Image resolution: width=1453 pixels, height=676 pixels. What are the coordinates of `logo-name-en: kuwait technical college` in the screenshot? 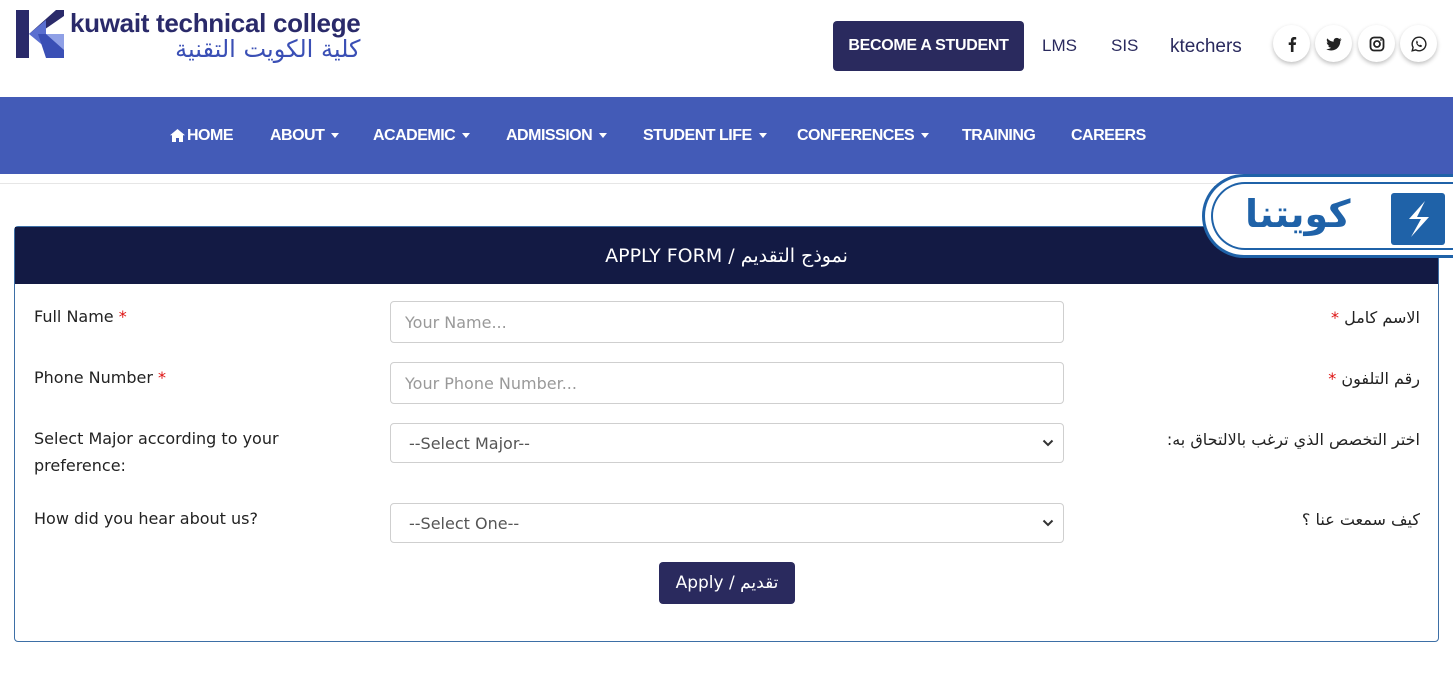 It's located at (215, 23).